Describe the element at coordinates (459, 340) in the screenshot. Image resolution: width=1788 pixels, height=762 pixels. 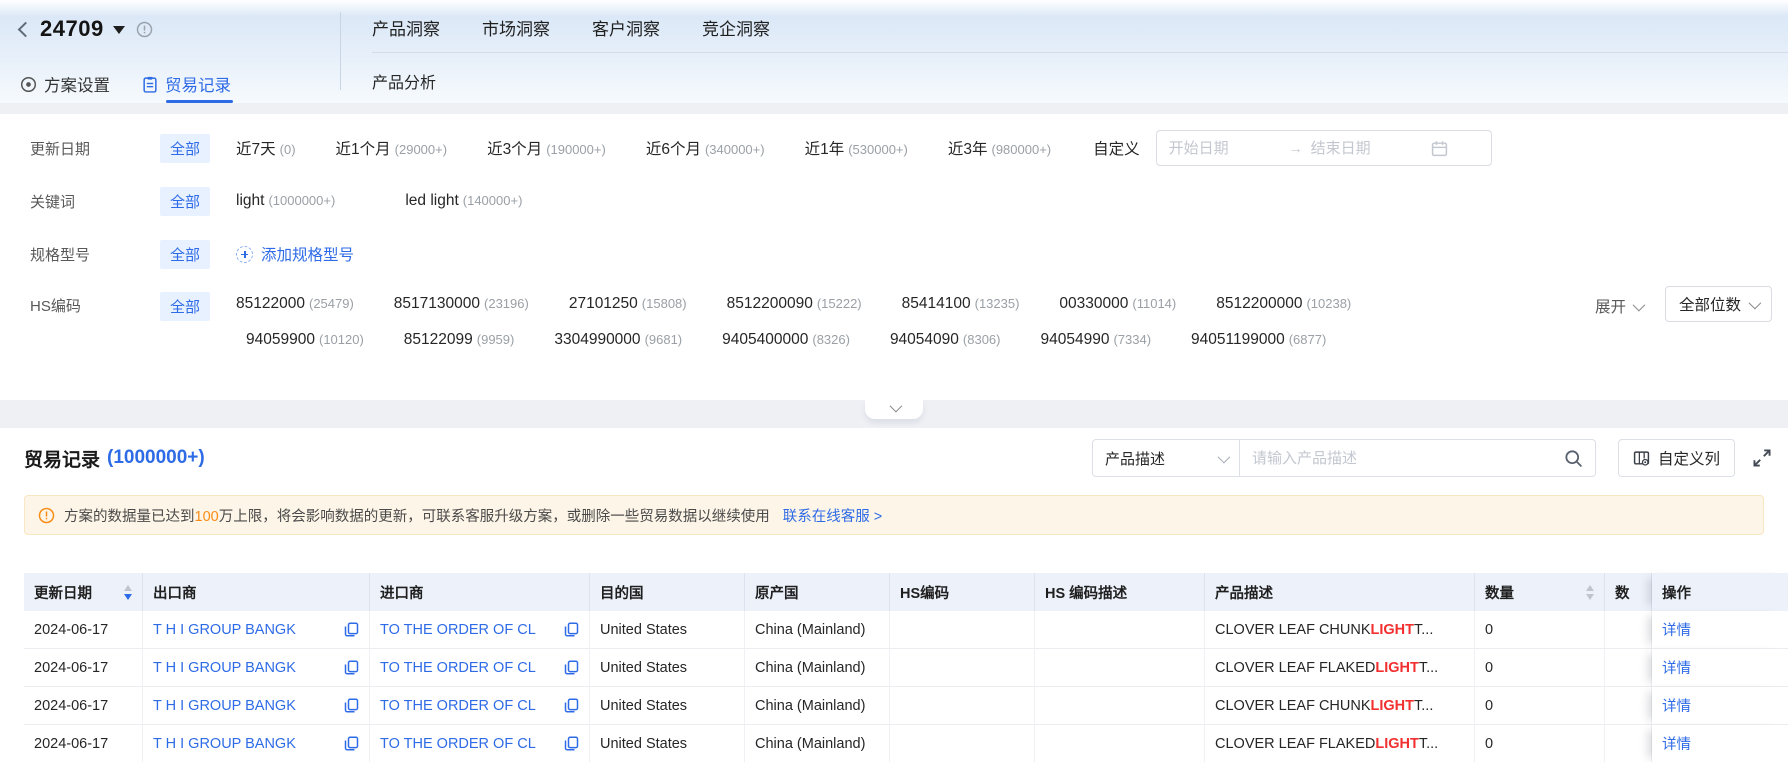
I see `hs-code-option: 85122099 (9959)` at that location.